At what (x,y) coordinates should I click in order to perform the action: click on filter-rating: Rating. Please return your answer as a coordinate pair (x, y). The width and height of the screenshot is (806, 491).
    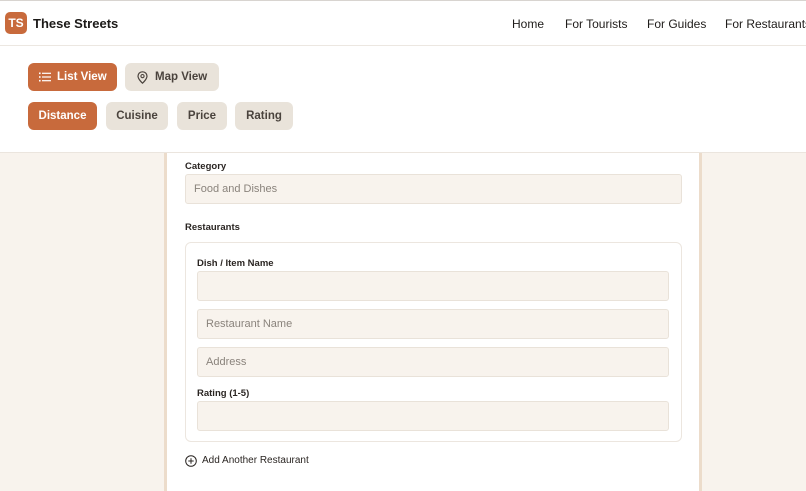
    Looking at the image, I should click on (264, 116).